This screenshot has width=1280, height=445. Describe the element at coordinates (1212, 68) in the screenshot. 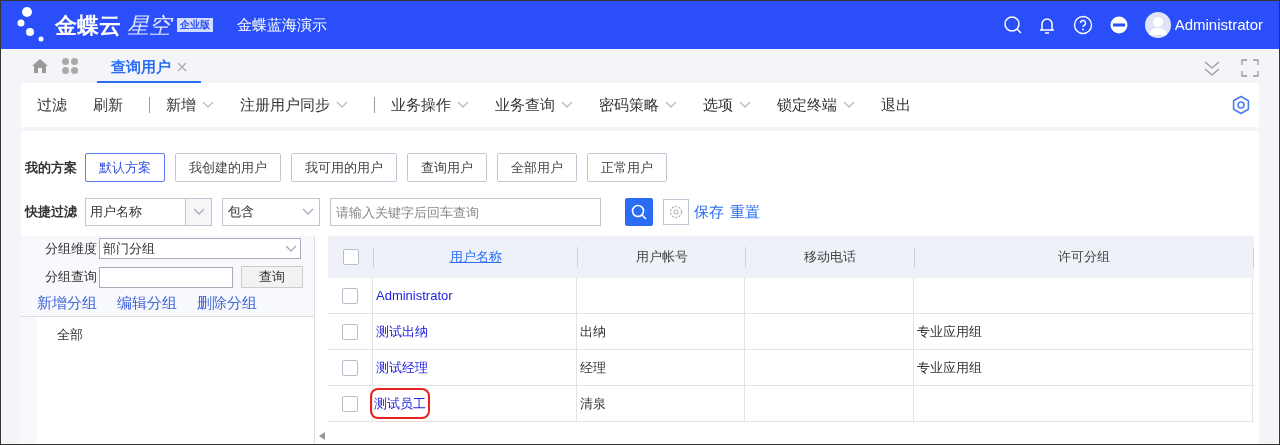

I see `double-chevron-icon` at that location.